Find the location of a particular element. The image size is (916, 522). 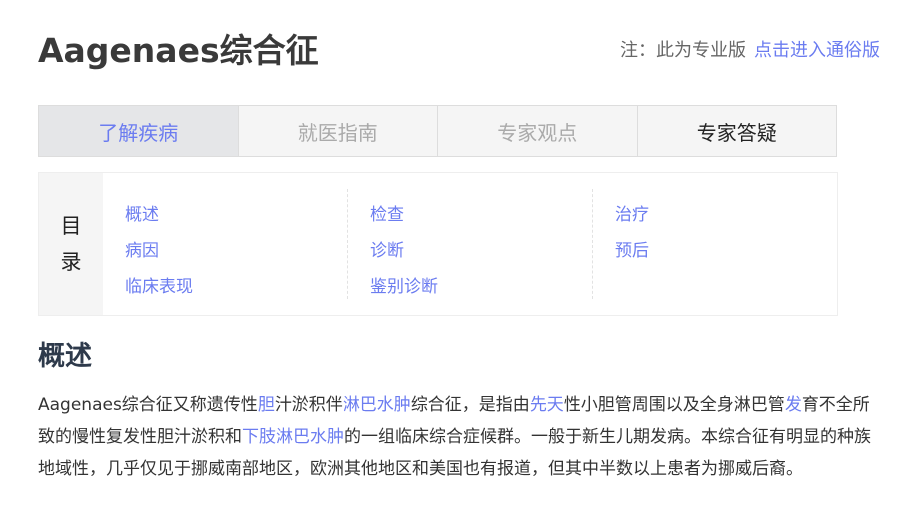

toc-link-symptoms: 临床表现 is located at coordinates (236, 287).